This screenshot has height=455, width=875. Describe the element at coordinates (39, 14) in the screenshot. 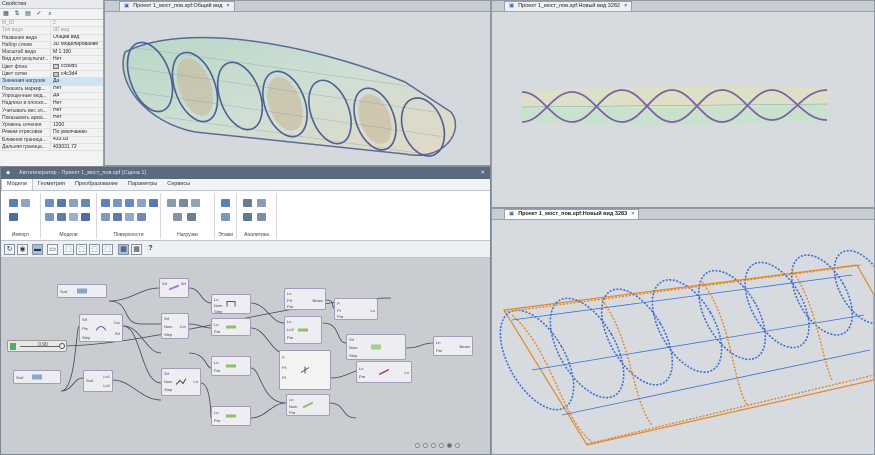

I see `check-icon: ✓` at that location.